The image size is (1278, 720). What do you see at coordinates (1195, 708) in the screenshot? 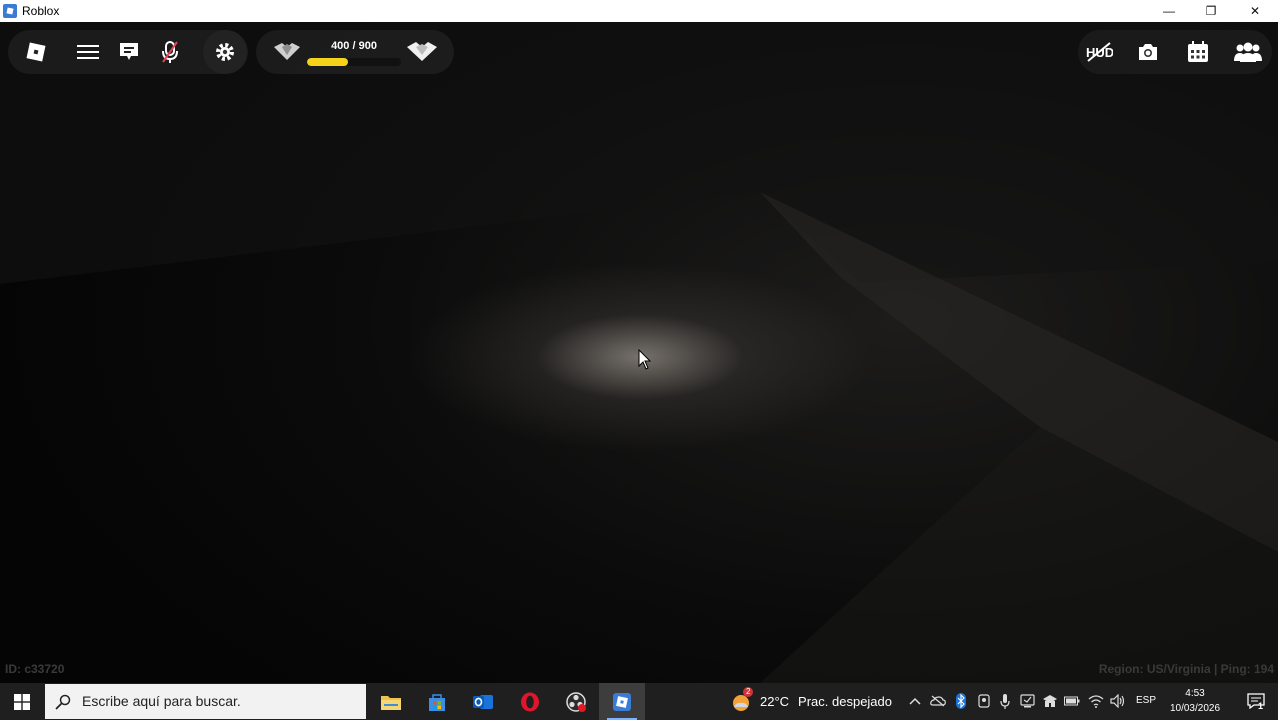
I see `clock-date: 10/03/2026` at bounding box center [1195, 708].